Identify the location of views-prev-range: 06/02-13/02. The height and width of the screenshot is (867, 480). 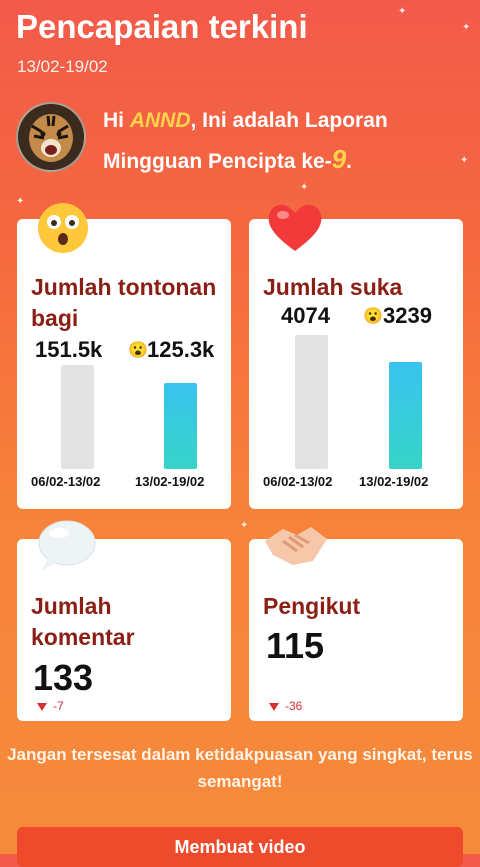
(66, 481).